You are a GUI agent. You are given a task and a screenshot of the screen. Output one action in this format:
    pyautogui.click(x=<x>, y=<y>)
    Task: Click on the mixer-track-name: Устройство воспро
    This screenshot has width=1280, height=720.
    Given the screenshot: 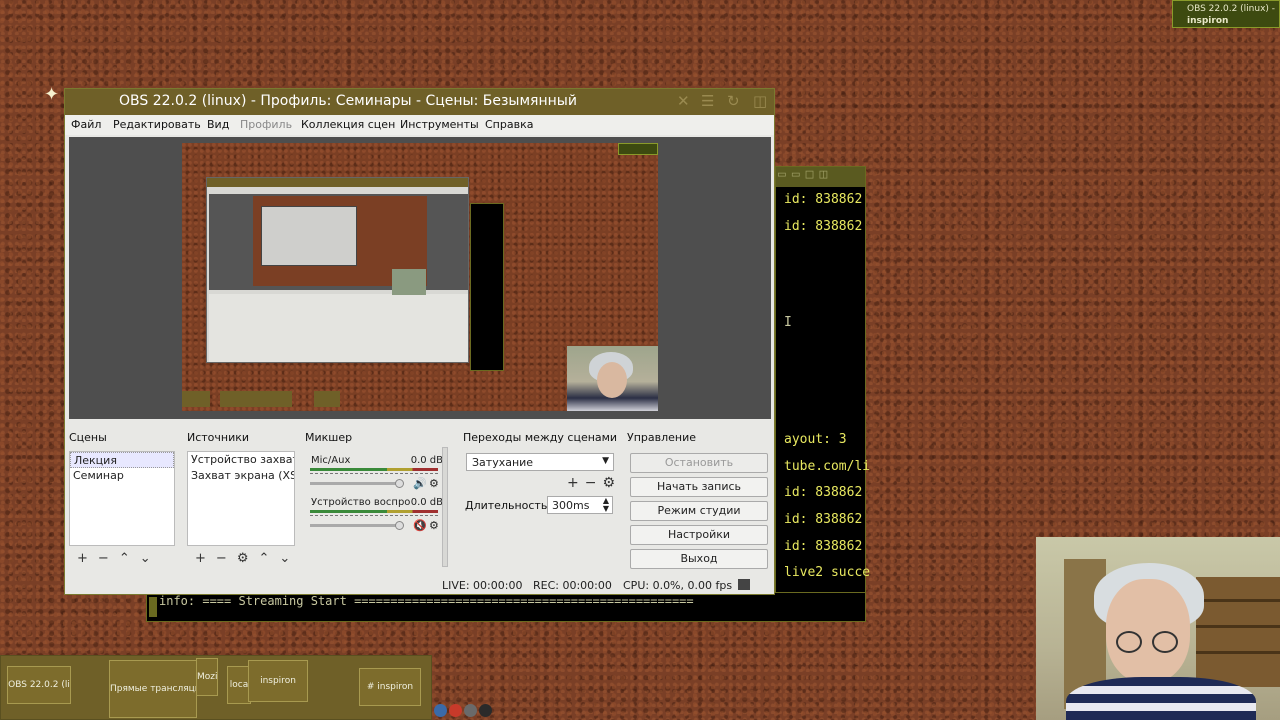 What is the action you would take?
    pyautogui.click(x=361, y=502)
    